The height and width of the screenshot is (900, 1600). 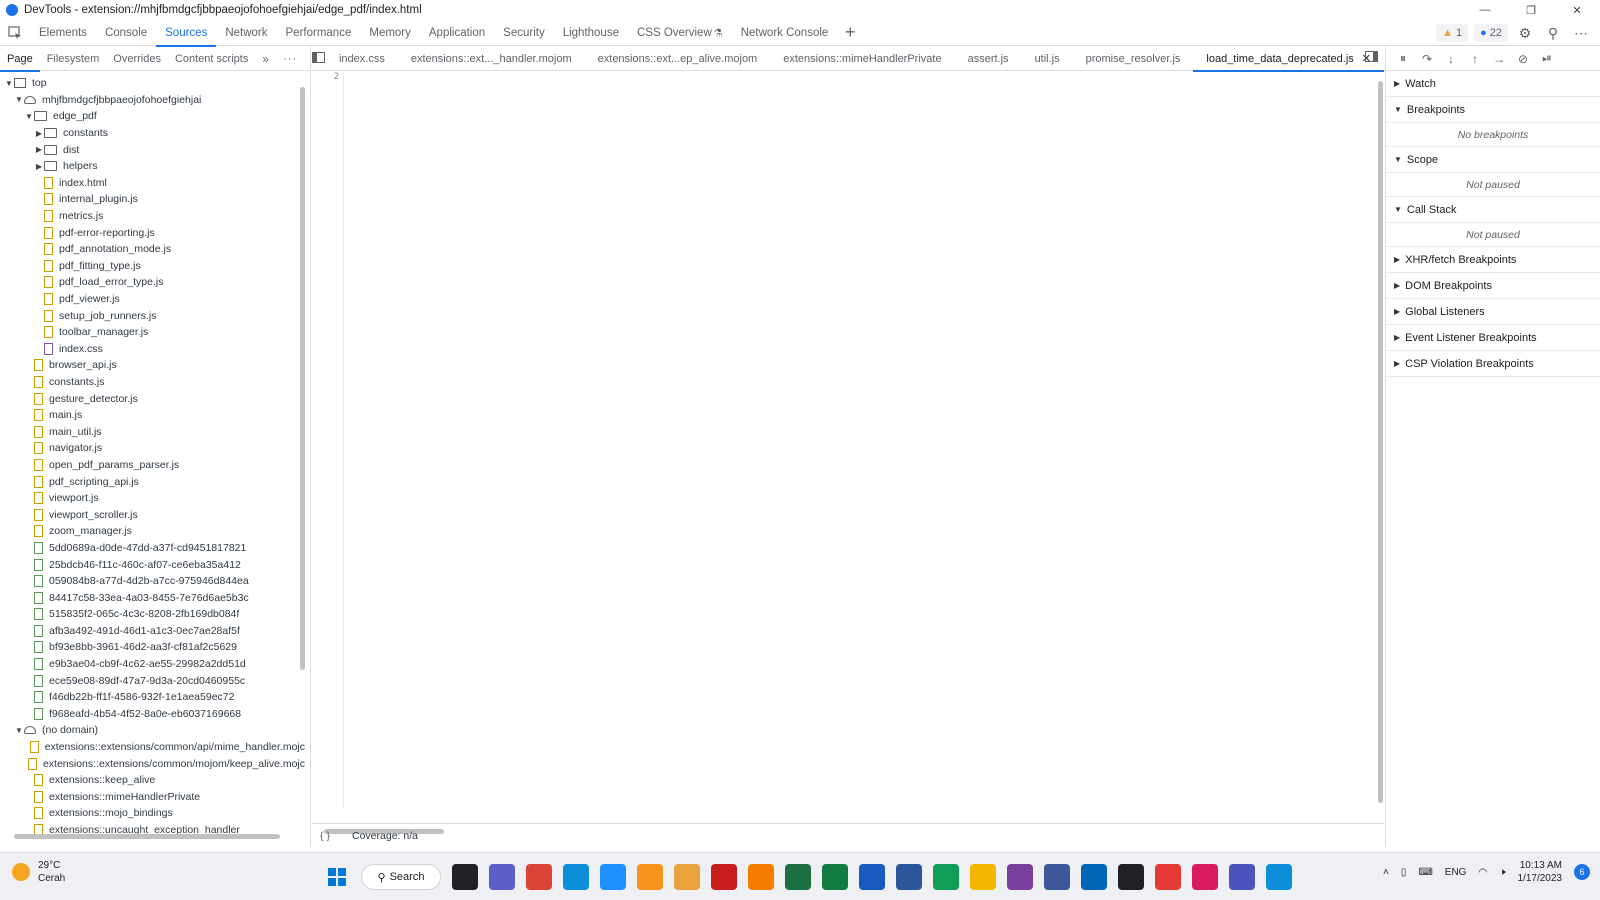 I want to click on clock: 10:13 AM 1/17/2023, so click(x=1540, y=872).